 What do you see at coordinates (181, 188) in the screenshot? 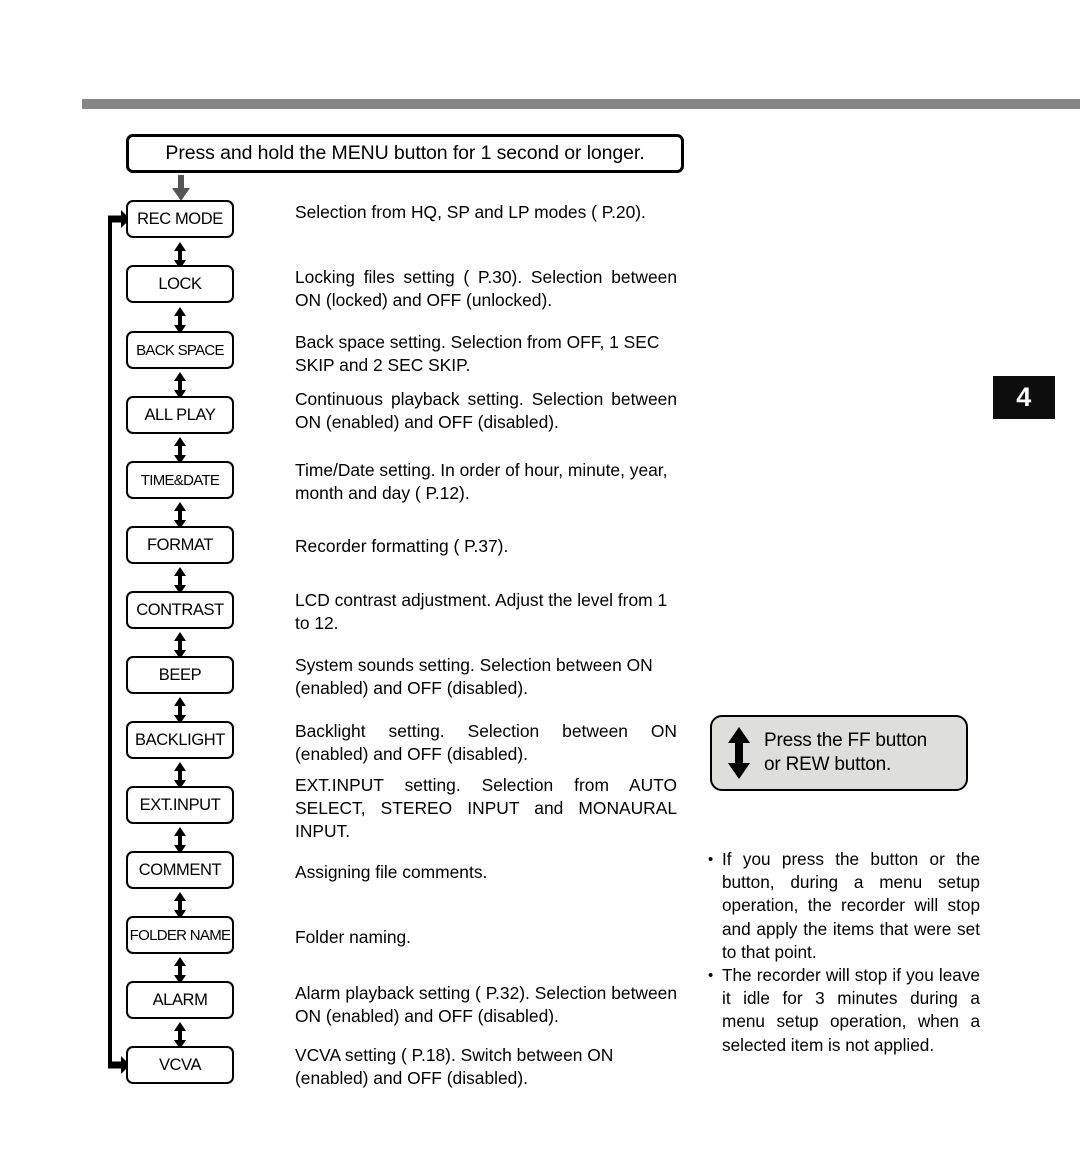
I see `flow-down-arrow-icon` at bounding box center [181, 188].